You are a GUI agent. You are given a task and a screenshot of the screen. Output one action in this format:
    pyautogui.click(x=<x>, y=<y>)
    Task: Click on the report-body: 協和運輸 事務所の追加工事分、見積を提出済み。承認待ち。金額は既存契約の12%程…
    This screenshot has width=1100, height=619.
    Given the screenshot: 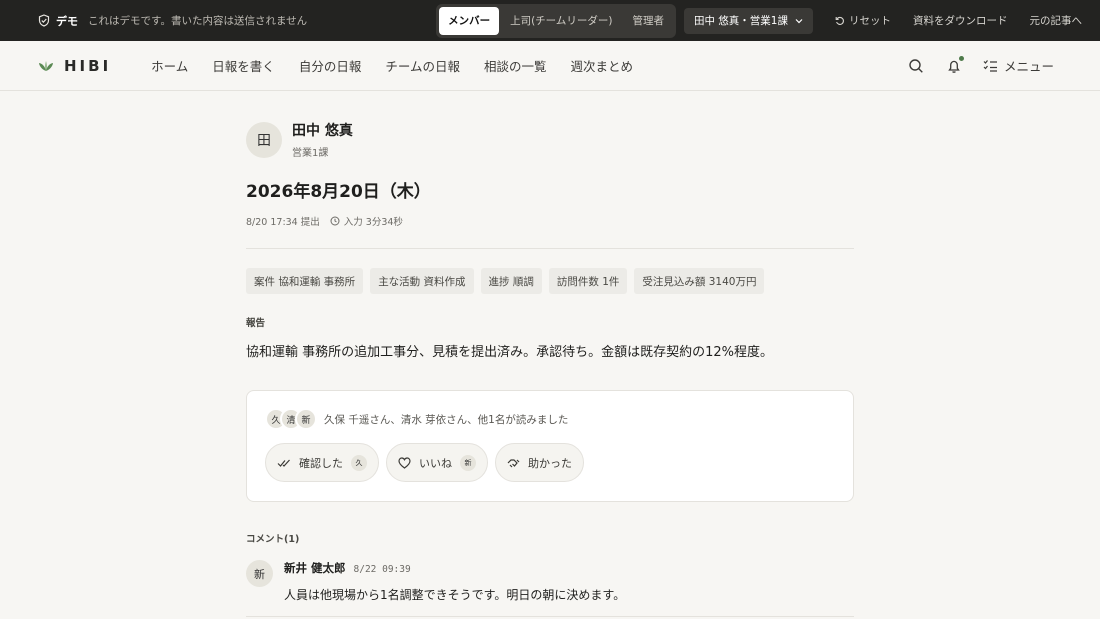 What is the action you would take?
    pyautogui.click(x=510, y=352)
    